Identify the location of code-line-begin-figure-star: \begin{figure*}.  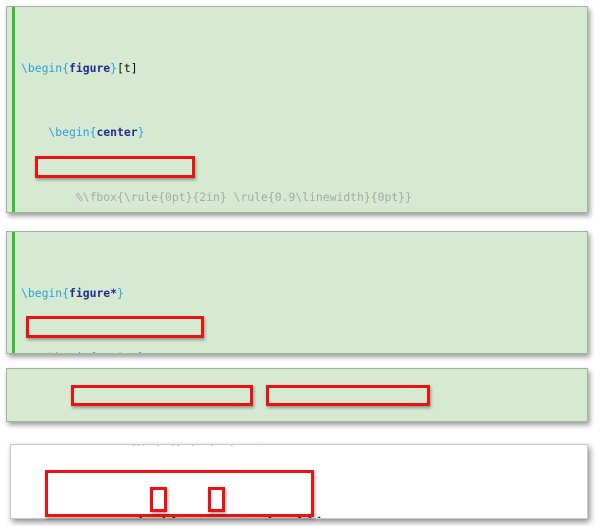
(303, 293).